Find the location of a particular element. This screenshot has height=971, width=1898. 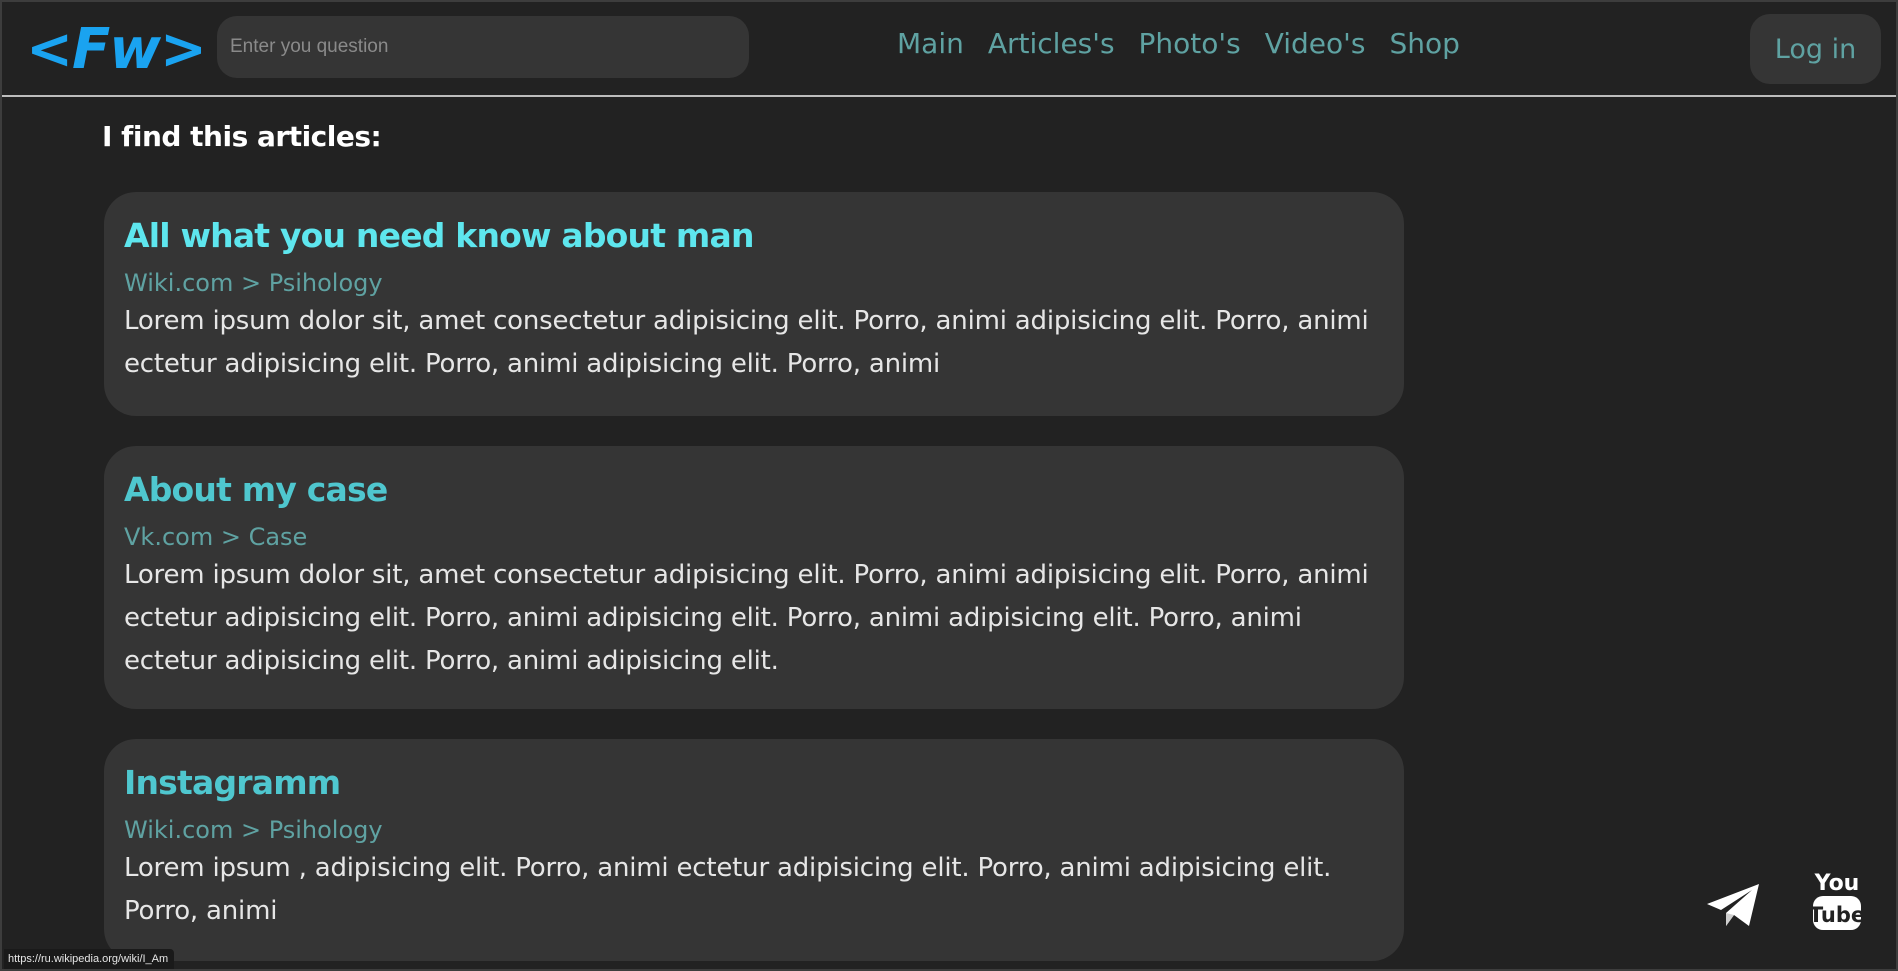

nav-photos: Photo's is located at coordinates (1190, 44).